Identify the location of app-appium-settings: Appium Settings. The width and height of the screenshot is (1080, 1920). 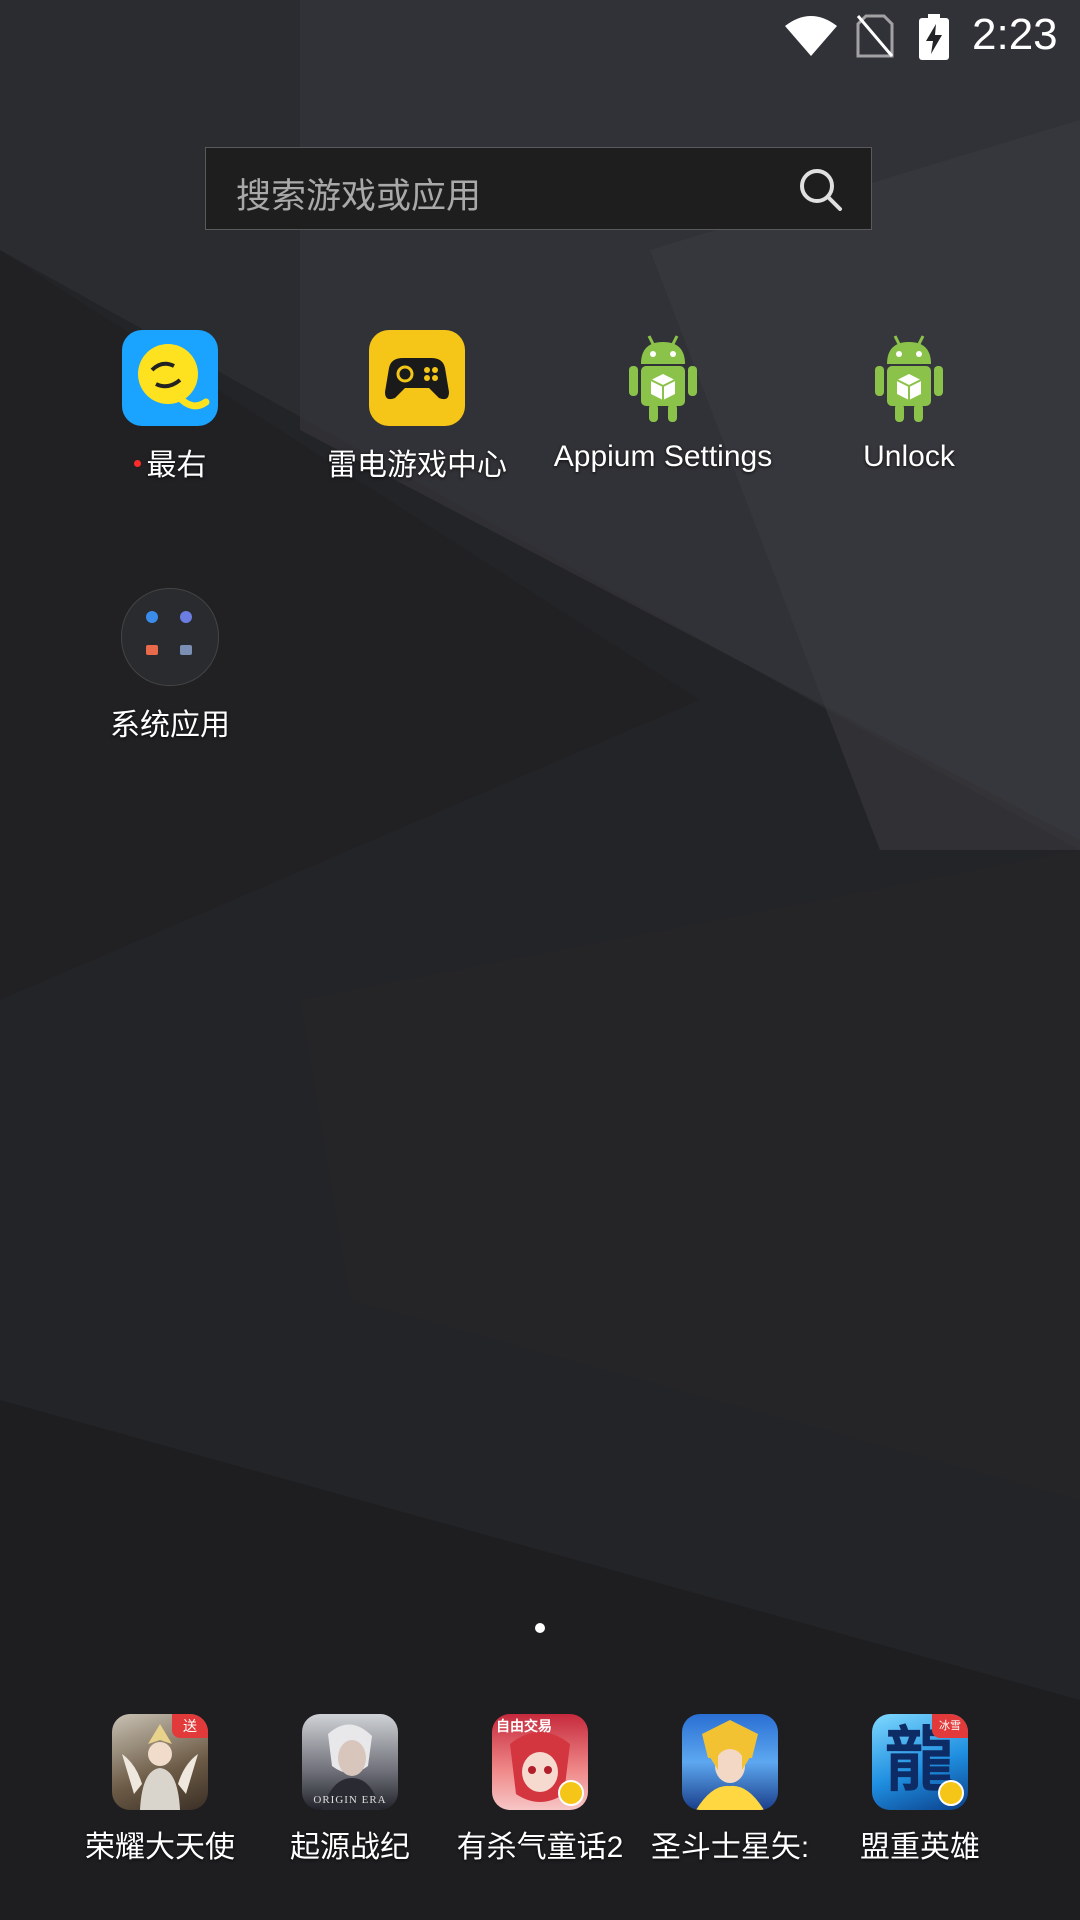
(663, 402).